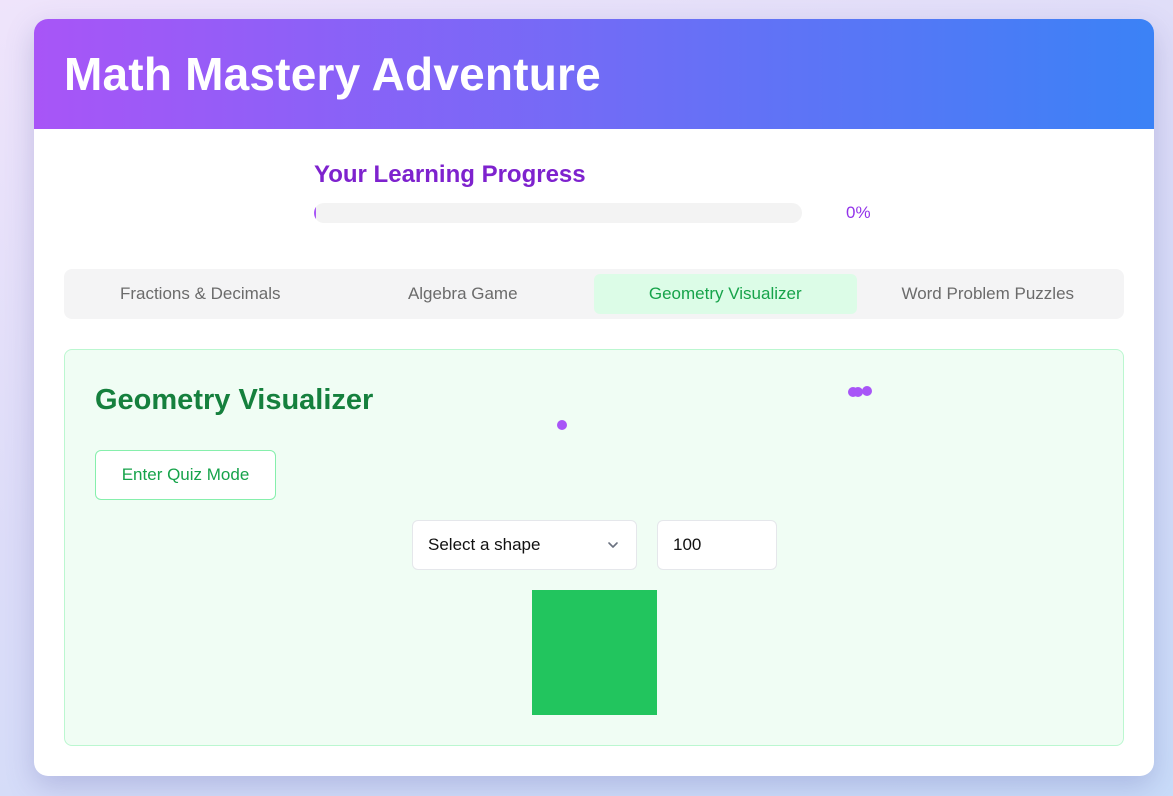  What do you see at coordinates (185, 475) in the screenshot?
I see `enter-quiz-mode-button: Enter Quiz Mode` at bounding box center [185, 475].